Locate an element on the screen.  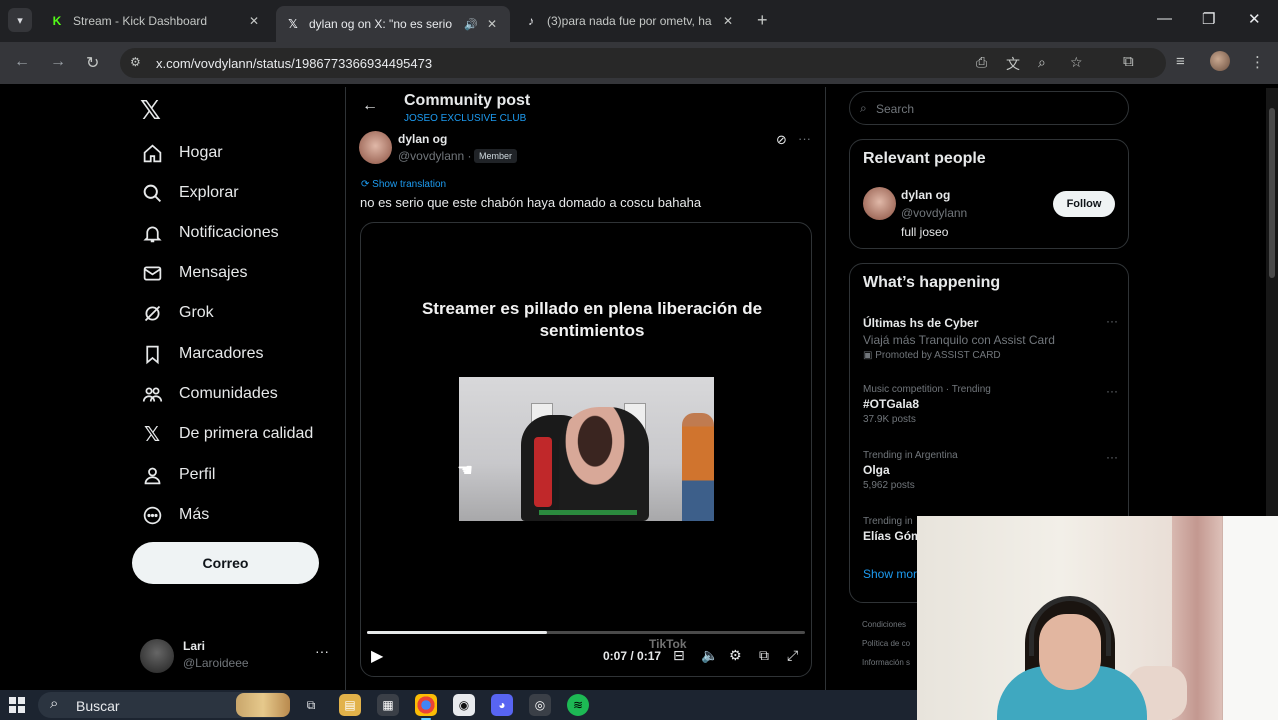
captions-icon: ⊟ is located at coordinates (679, 655).